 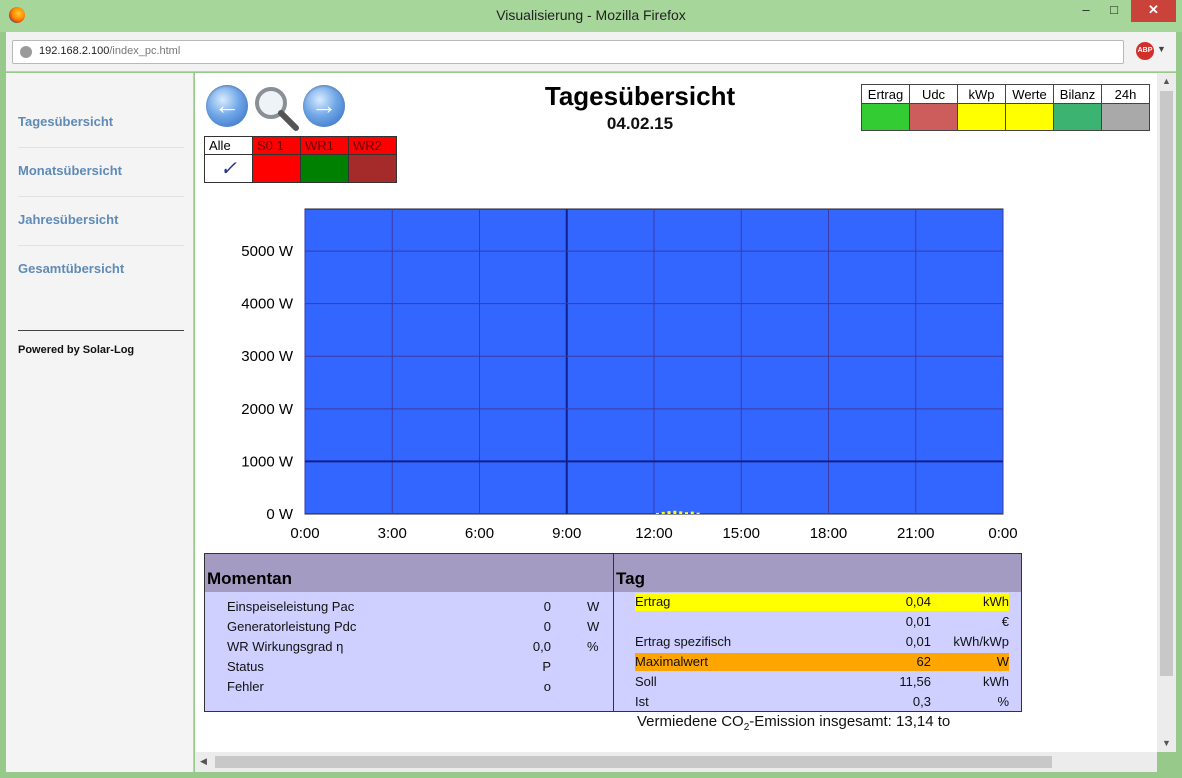 I want to click on momentan-row-label: Fehler, so click(x=245, y=686).